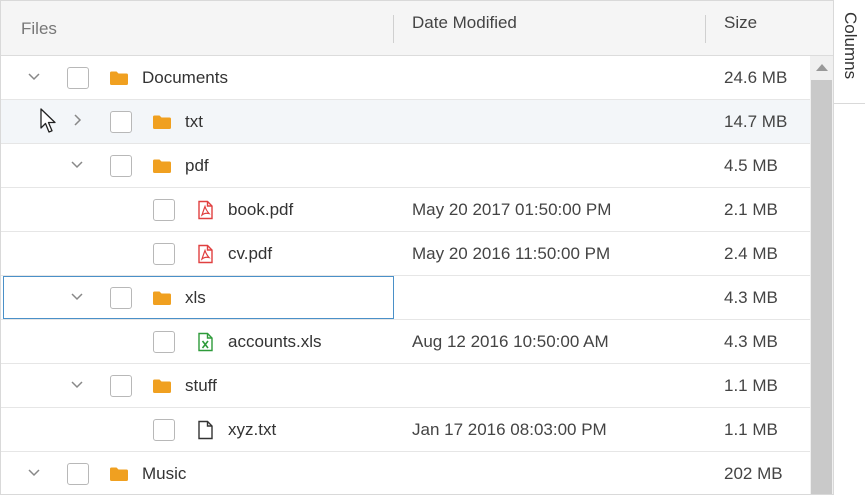 The height and width of the screenshot is (495, 865). What do you see at coordinates (405, 166) in the screenshot?
I see `table-row: pdf 4.5 MB` at bounding box center [405, 166].